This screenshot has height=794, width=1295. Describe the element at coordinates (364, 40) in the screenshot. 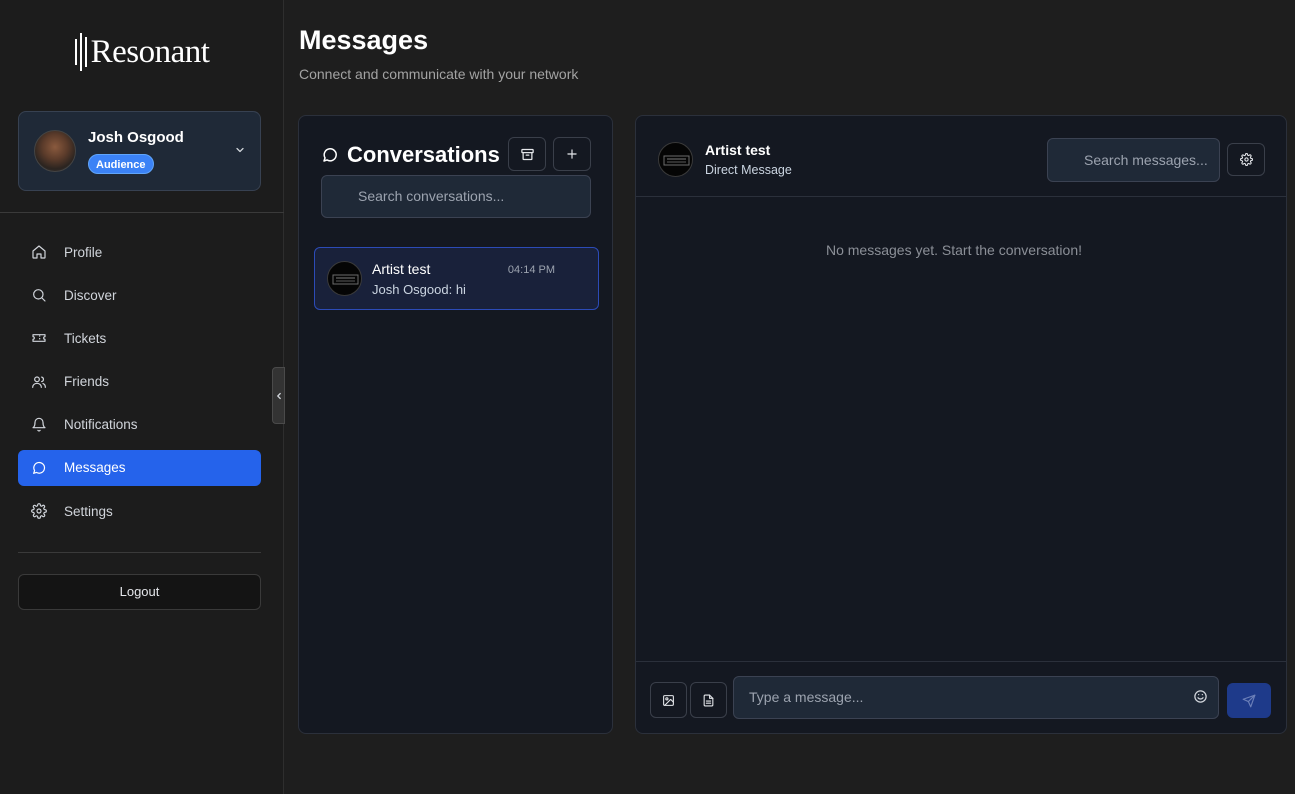

I see `page-title: Messages` at that location.